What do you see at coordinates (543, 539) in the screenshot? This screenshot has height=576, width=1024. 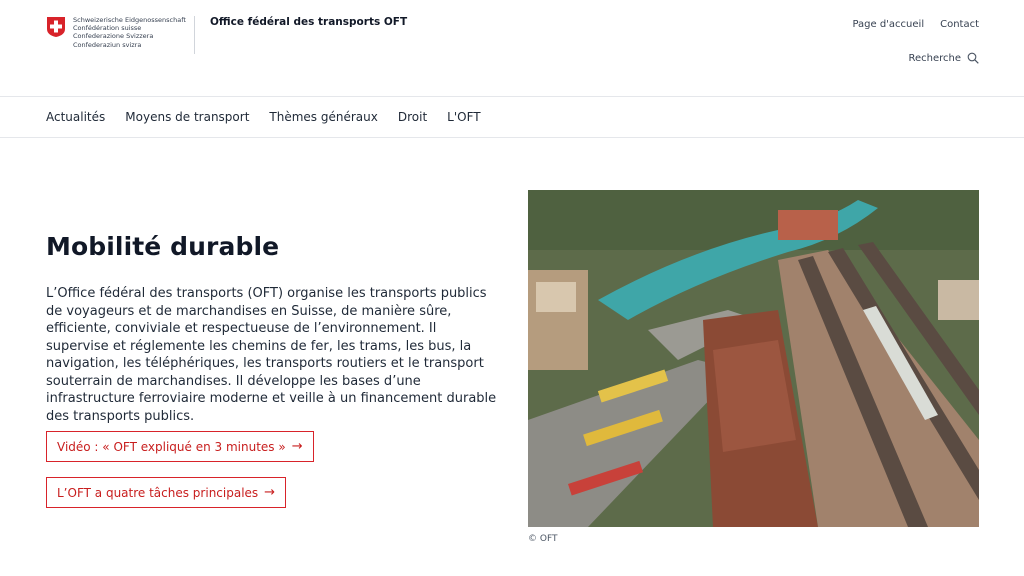 I see `image-credit: © OFT` at bounding box center [543, 539].